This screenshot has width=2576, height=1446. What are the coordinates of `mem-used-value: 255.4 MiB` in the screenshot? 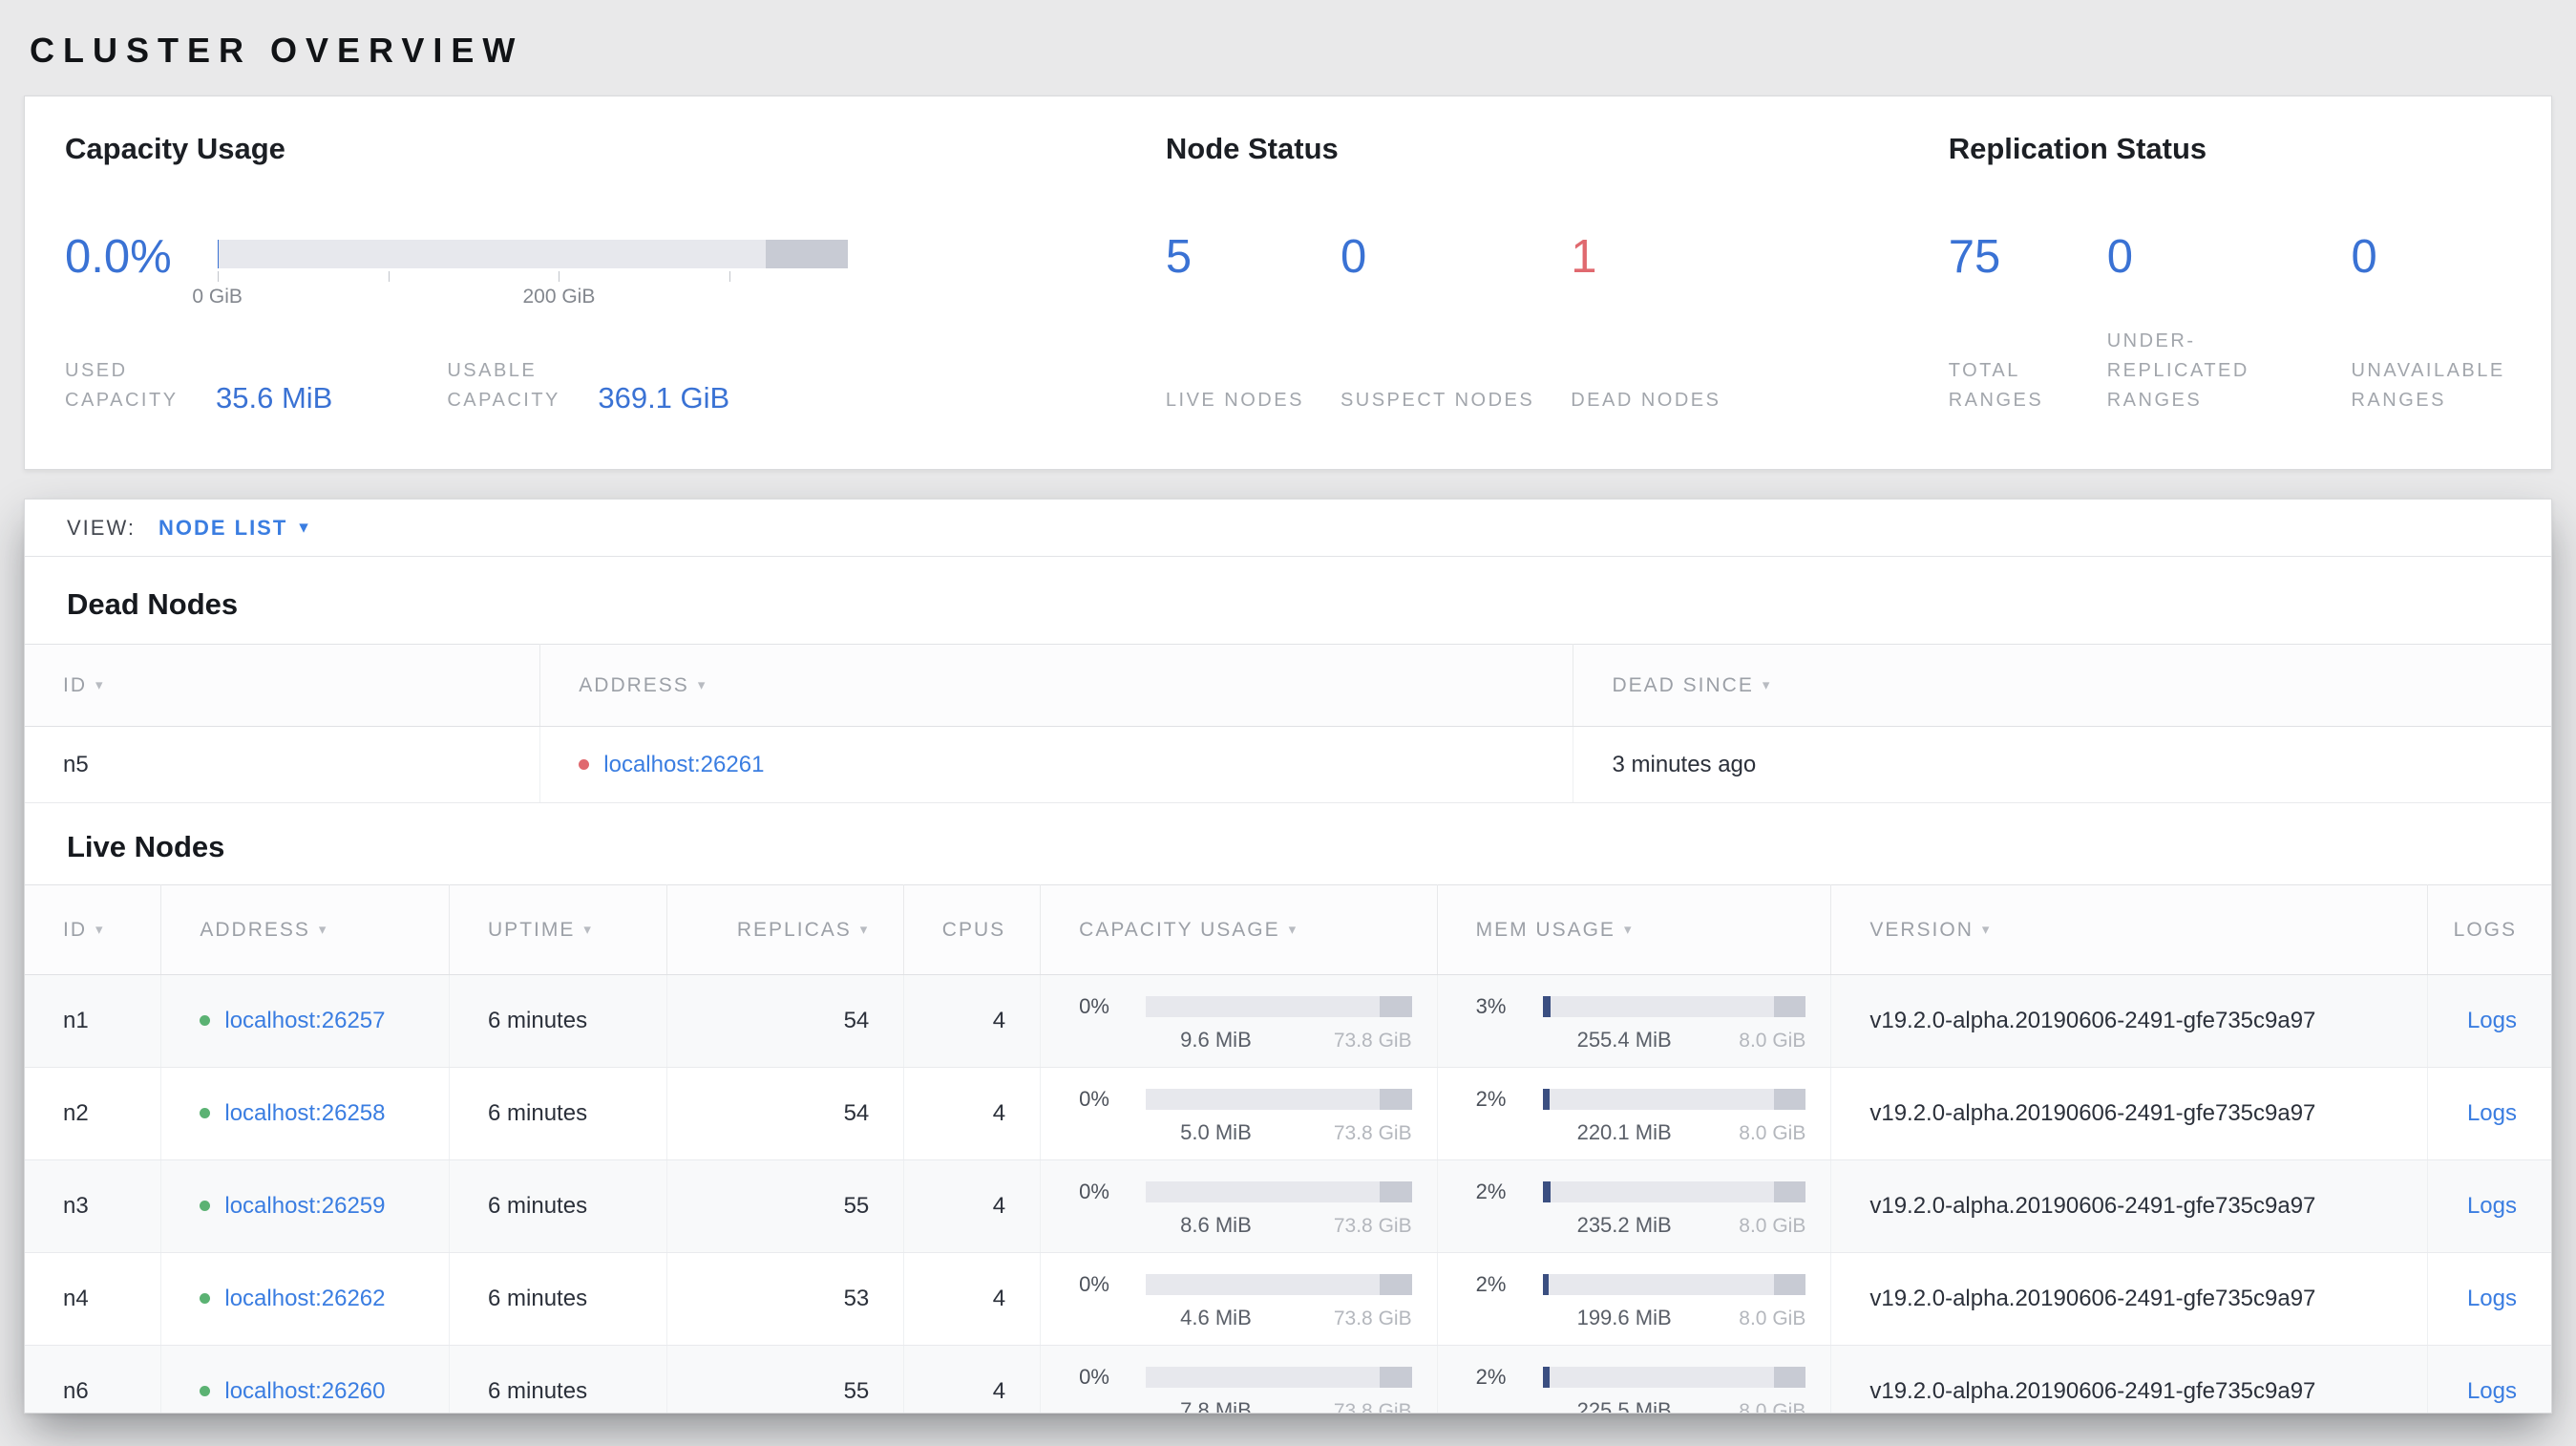 It's located at (1624, 1039).